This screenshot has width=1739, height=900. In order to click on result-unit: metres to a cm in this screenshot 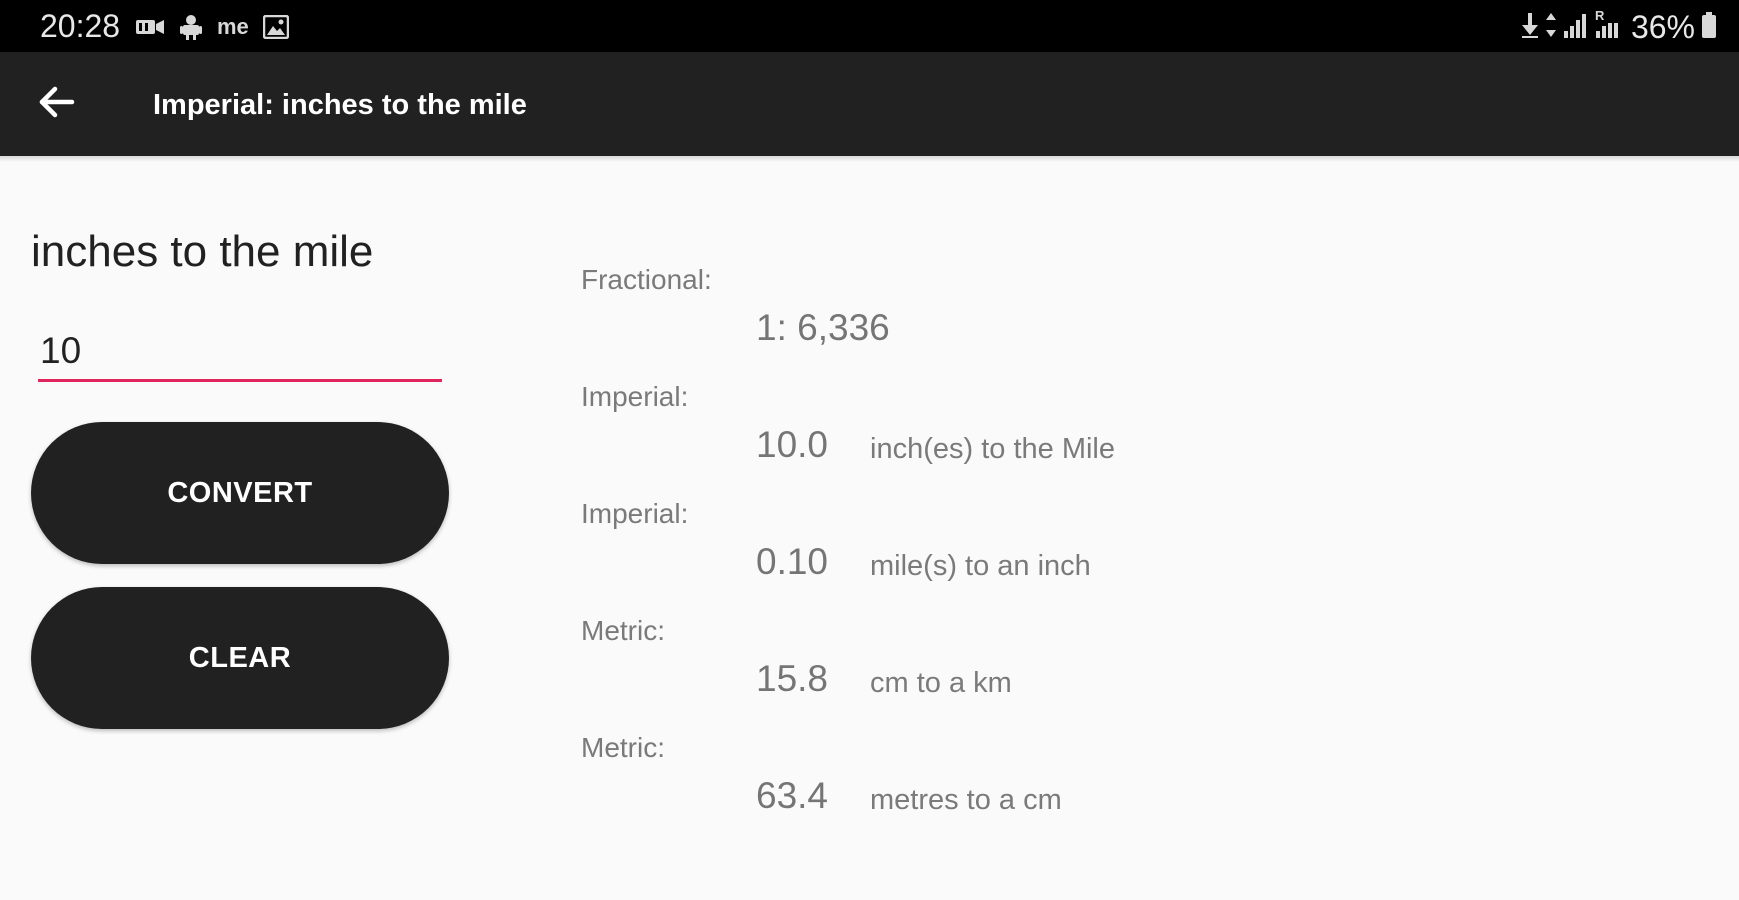, I will do `click(966, 800)`.